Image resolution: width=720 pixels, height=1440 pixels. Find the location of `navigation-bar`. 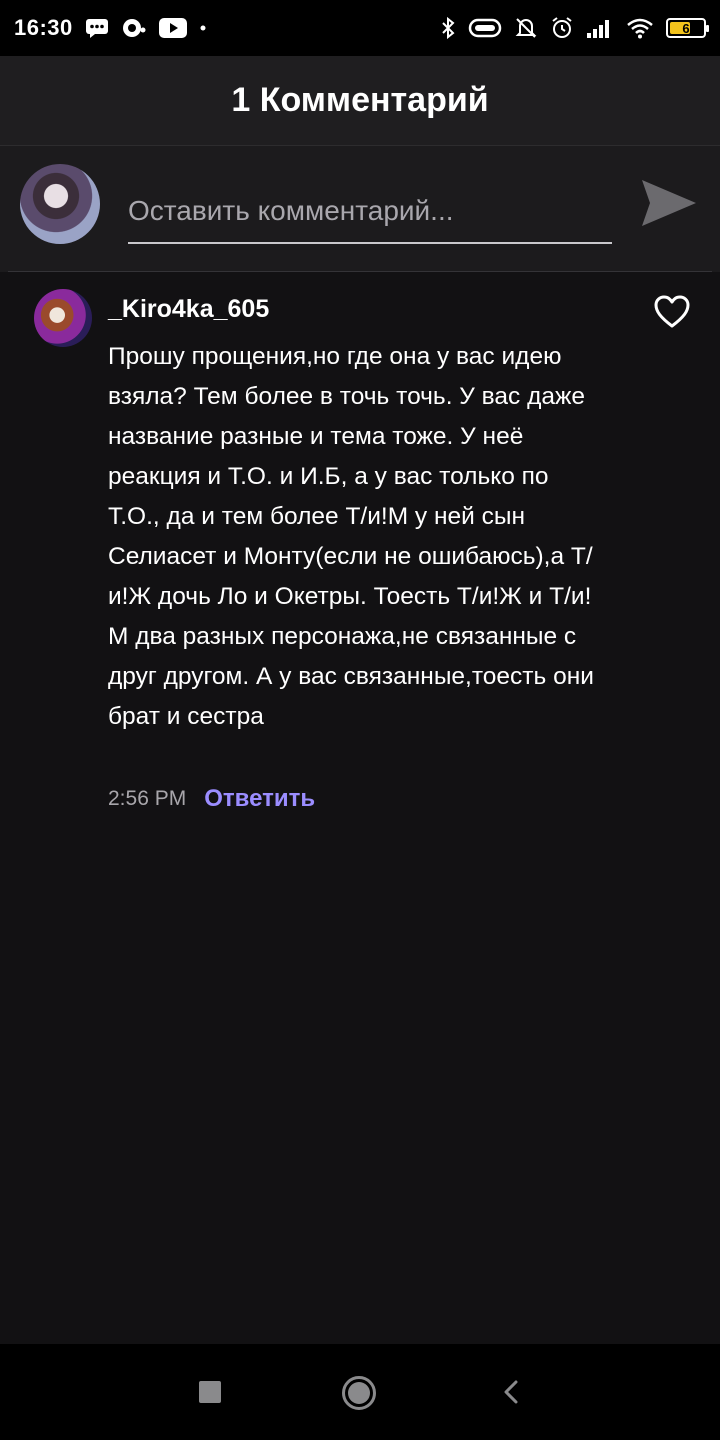

navigation-bar is located at coordinates (360, 1392).